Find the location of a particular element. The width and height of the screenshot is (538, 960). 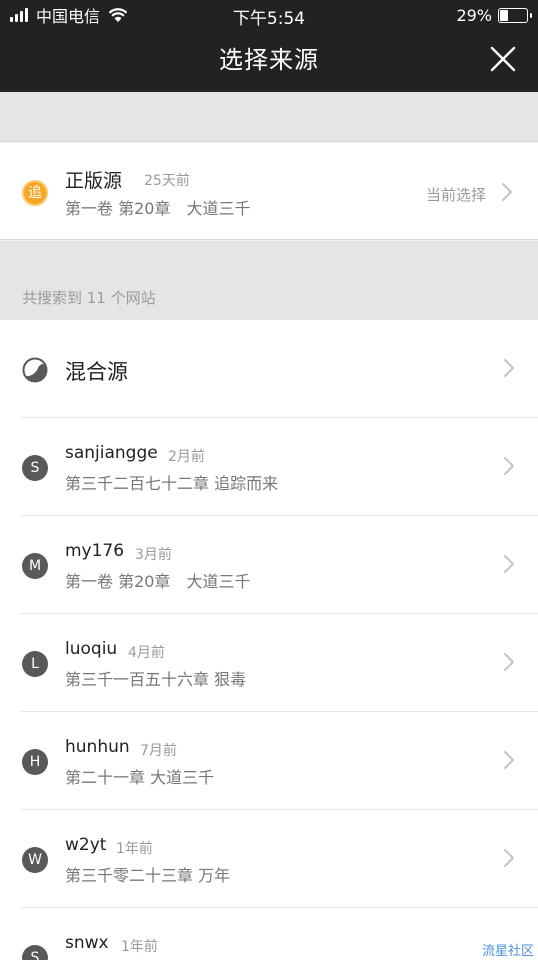

source-chapter: 第三千一百五十六章 狠毒 is located at coordinates (156, 679).